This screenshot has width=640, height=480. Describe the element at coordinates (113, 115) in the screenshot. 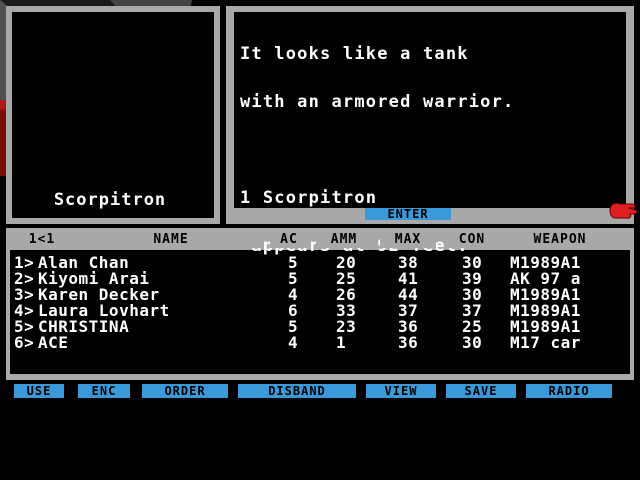

I see `portrait-panel` at that location.